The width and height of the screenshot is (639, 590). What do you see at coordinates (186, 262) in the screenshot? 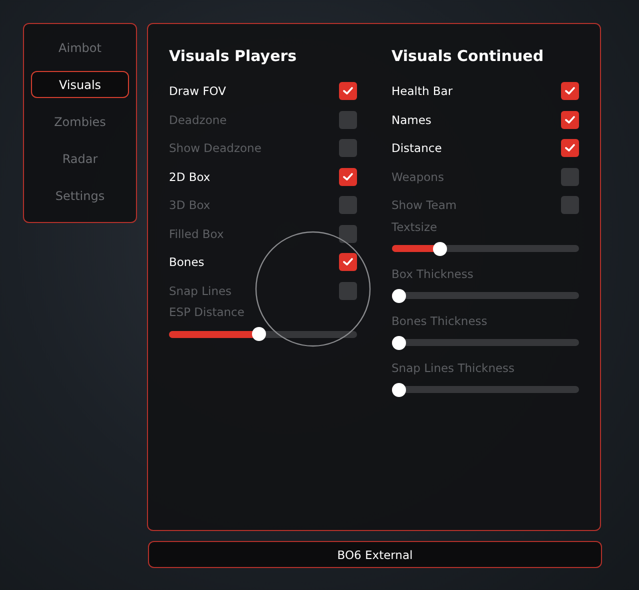
I see `option-label: Bones` at bounding box center [186, 262].